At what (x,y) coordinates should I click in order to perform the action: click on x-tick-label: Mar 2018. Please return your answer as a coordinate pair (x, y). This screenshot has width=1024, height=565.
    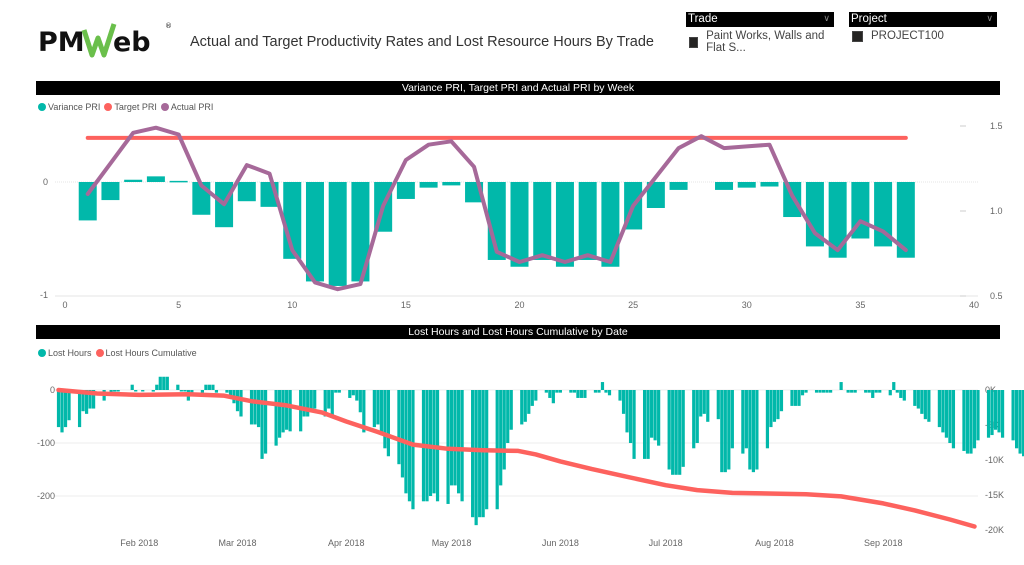
    Looking at the image, I should click on (237, 543).